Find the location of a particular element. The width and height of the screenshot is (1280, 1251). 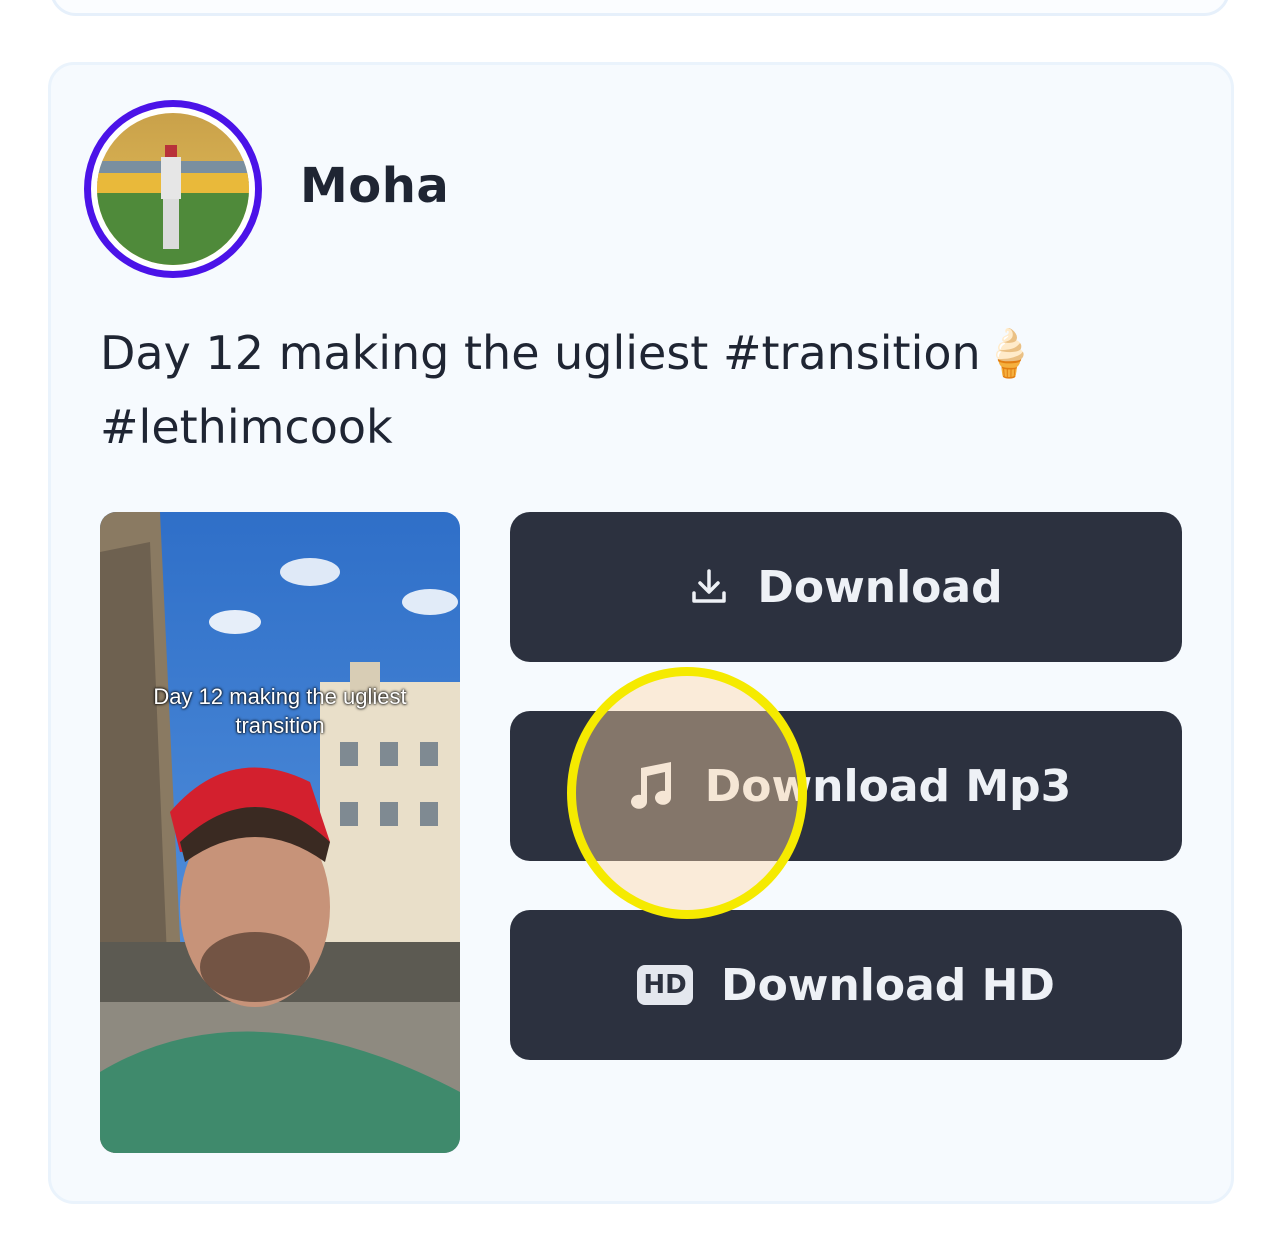

download-button: Download is located at coordinates (846, 587).